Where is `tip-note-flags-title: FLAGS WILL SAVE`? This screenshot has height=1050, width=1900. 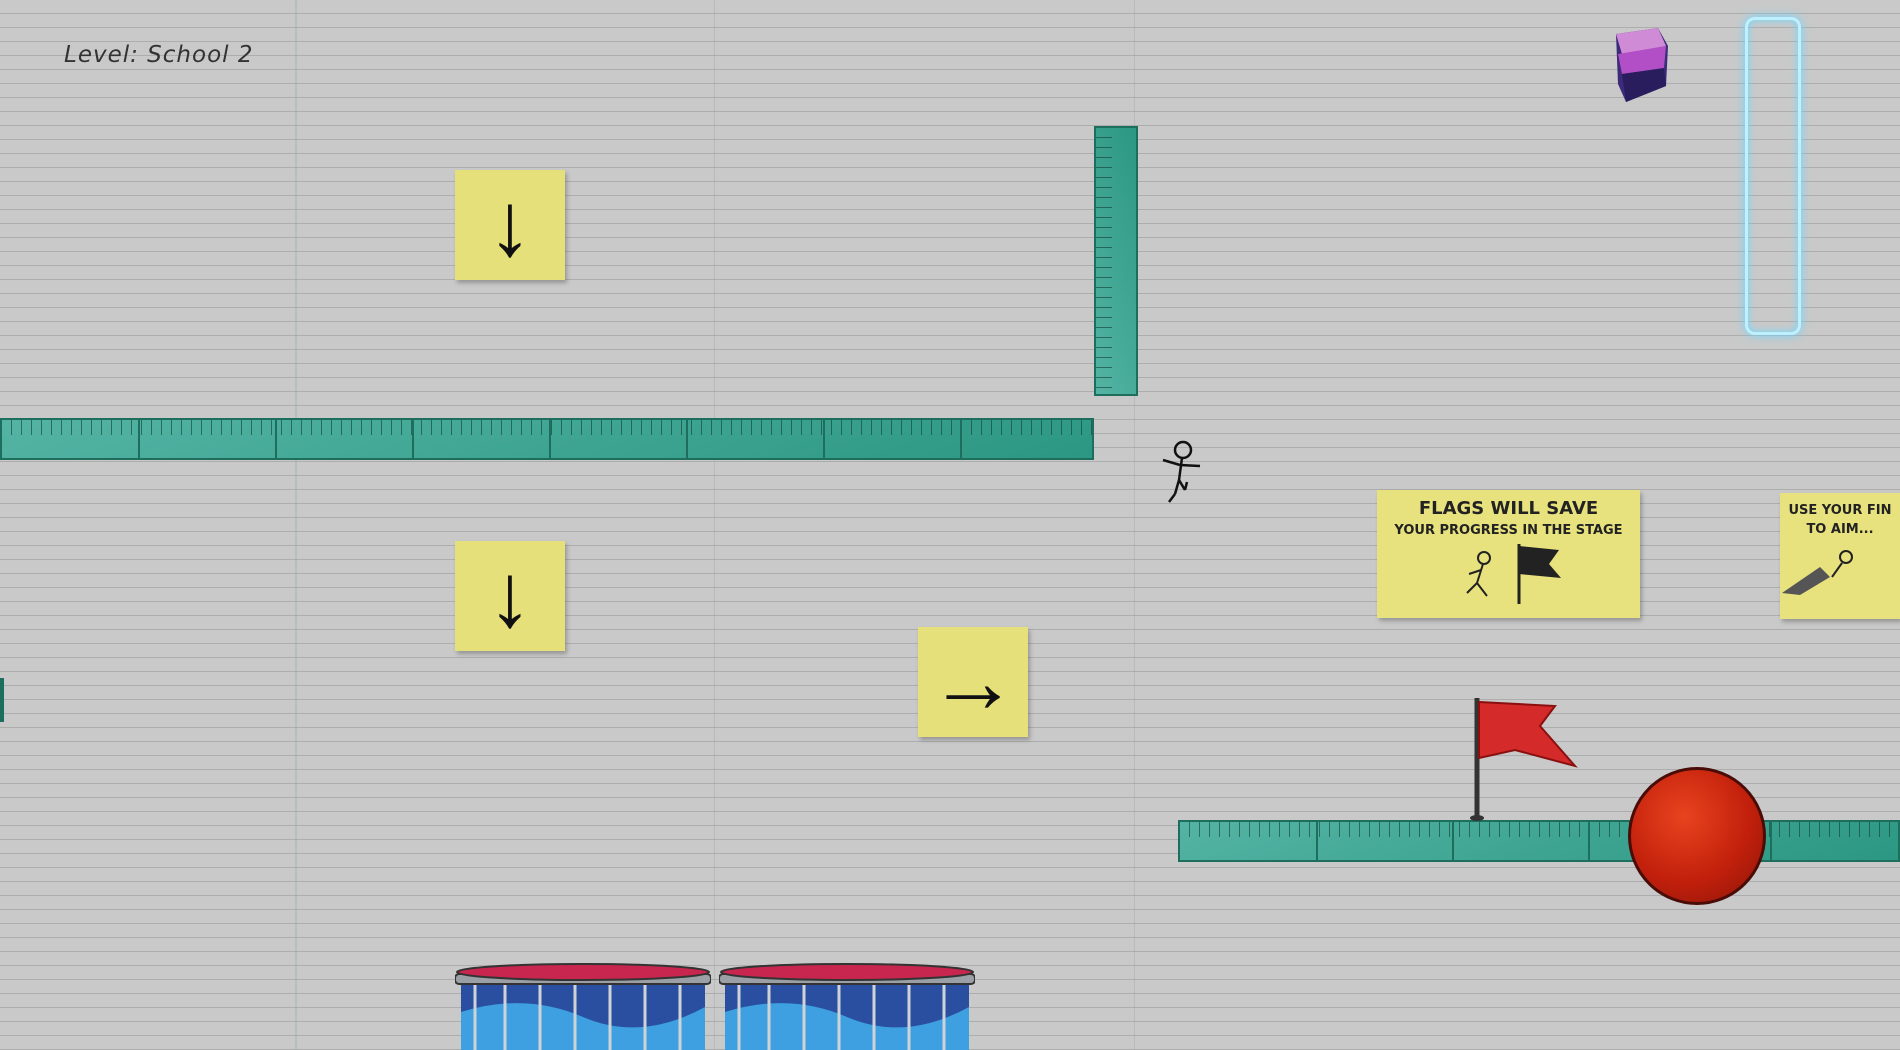 tip-note-flags-title: FLAGS WILL SAVE is located at coordinates (1508, 508).